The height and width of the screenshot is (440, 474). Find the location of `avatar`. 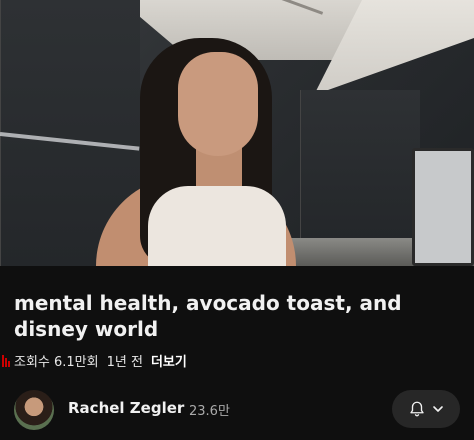

avatar is located at coordinates (34, 410).